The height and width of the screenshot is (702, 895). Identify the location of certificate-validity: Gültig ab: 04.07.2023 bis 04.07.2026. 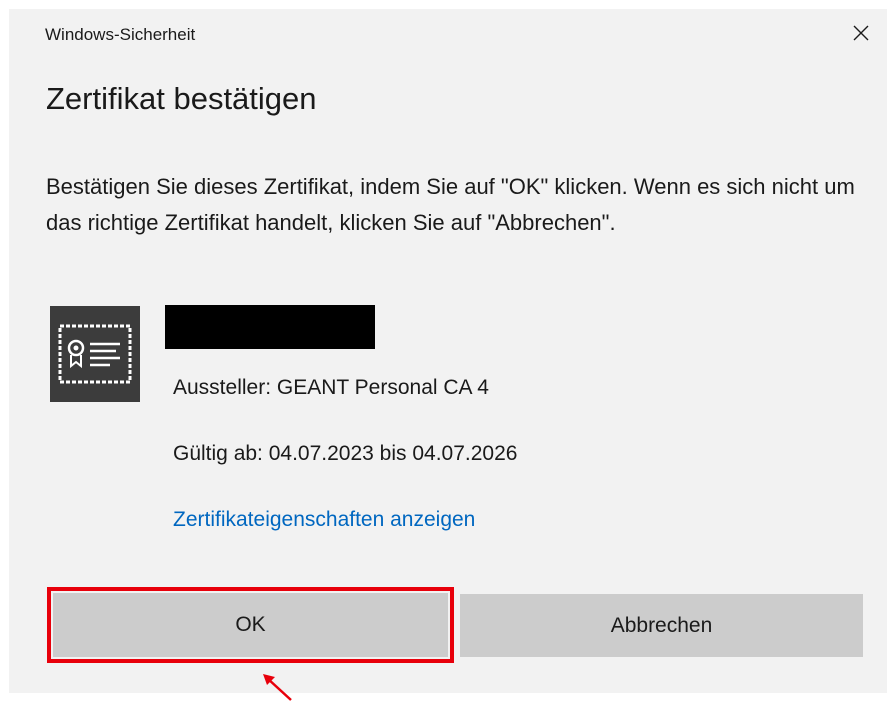
(345, 453).